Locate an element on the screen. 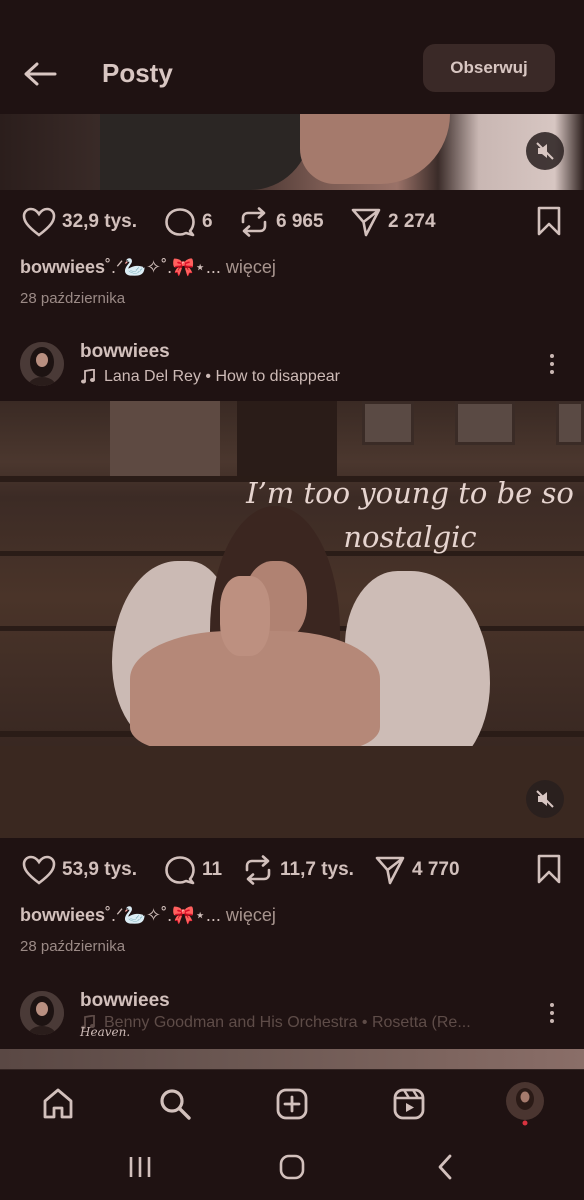 The width and height of the screenshot is (584, 1200). post2-repost-button: 11,7 tys. is located at coordinates (298, 870).